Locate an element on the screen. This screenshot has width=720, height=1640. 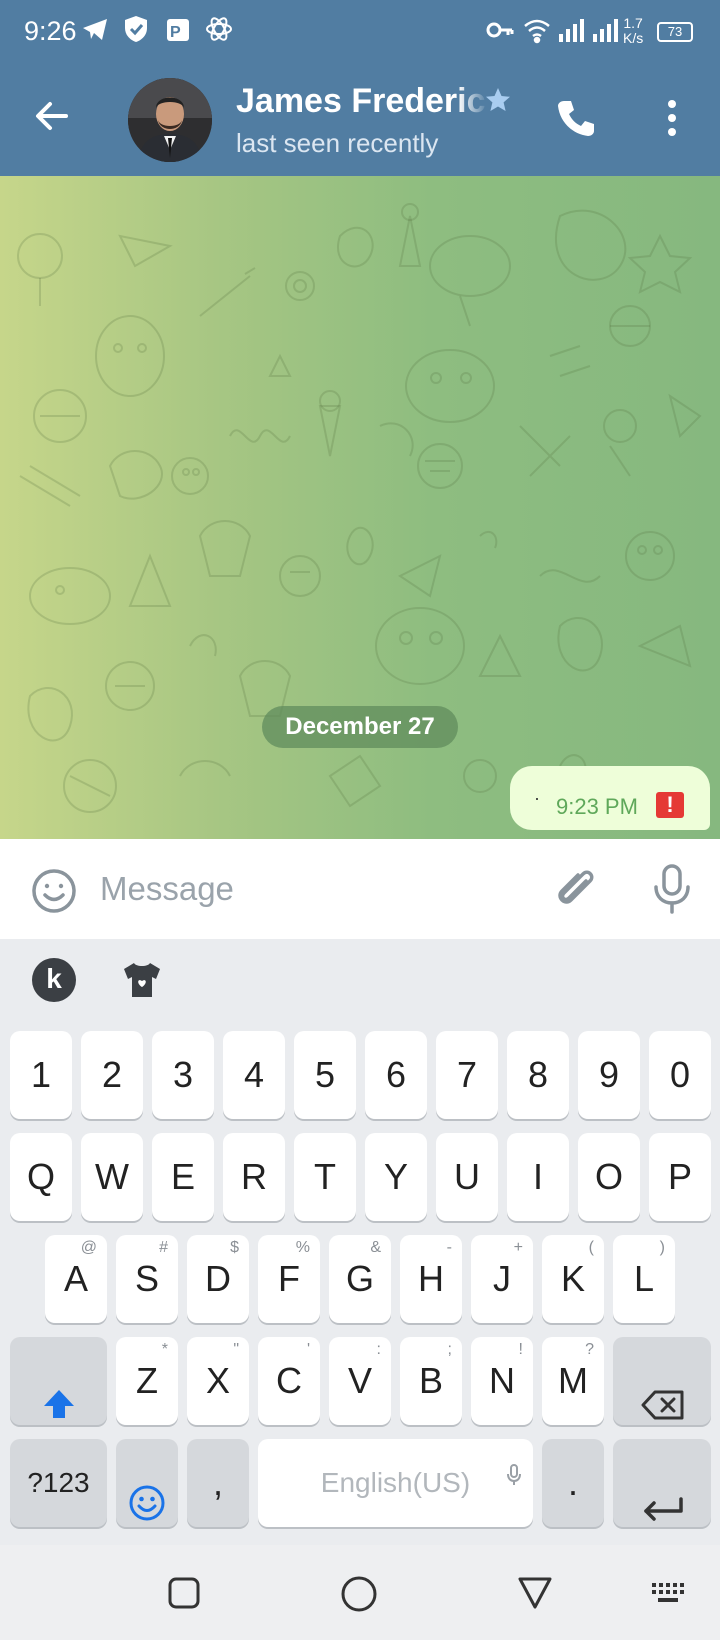
home-circle-icon is located at coordinates (359, 1596).